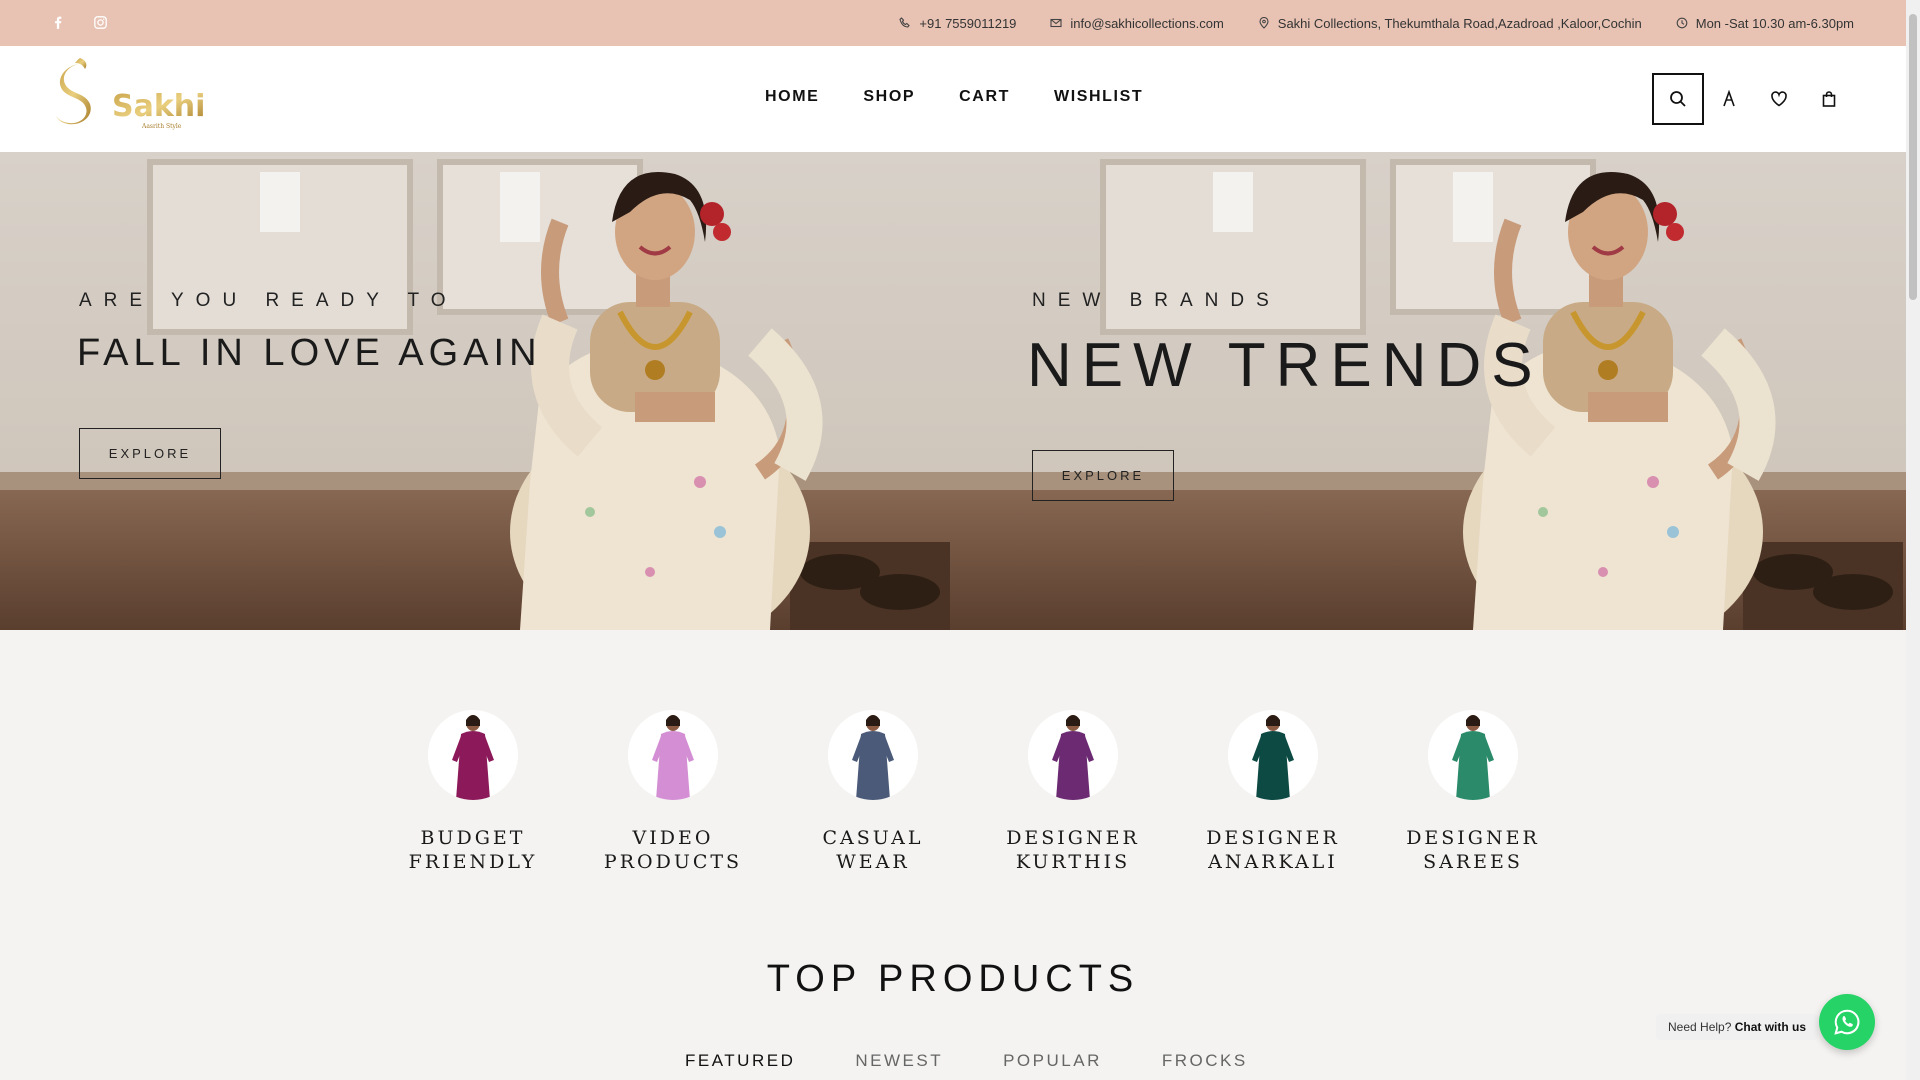 This screenshot has width=1920, height=1080. What do you see at coordinates (966, 1061) in the screenshot?
I see `product-tabs: FEATURED NEWEST POPULAR FROCKS` at bounding box center [966, 1061].